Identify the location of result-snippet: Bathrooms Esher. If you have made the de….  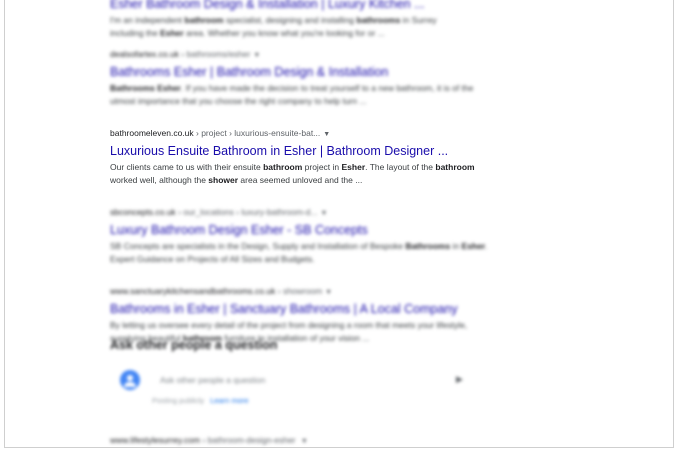
(292, 94).